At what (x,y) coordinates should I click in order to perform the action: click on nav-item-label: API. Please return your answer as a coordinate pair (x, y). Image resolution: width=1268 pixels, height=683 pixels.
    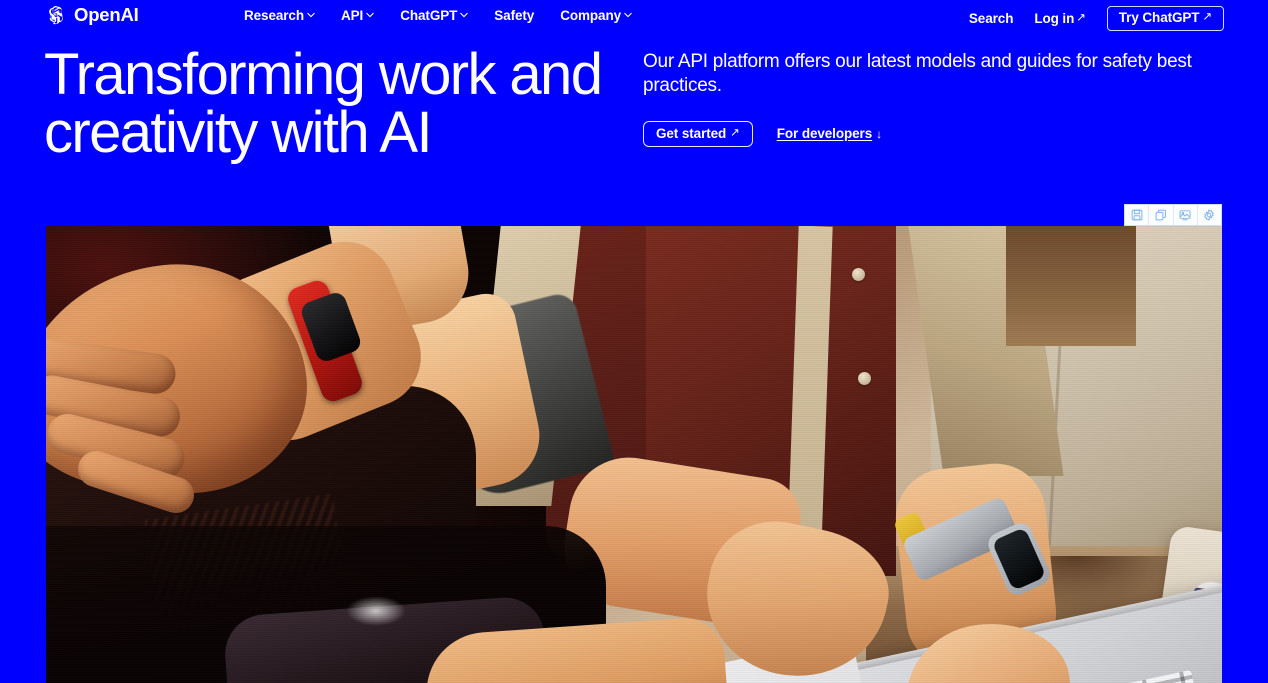
    Looking at the image, I should click on (352, 15).